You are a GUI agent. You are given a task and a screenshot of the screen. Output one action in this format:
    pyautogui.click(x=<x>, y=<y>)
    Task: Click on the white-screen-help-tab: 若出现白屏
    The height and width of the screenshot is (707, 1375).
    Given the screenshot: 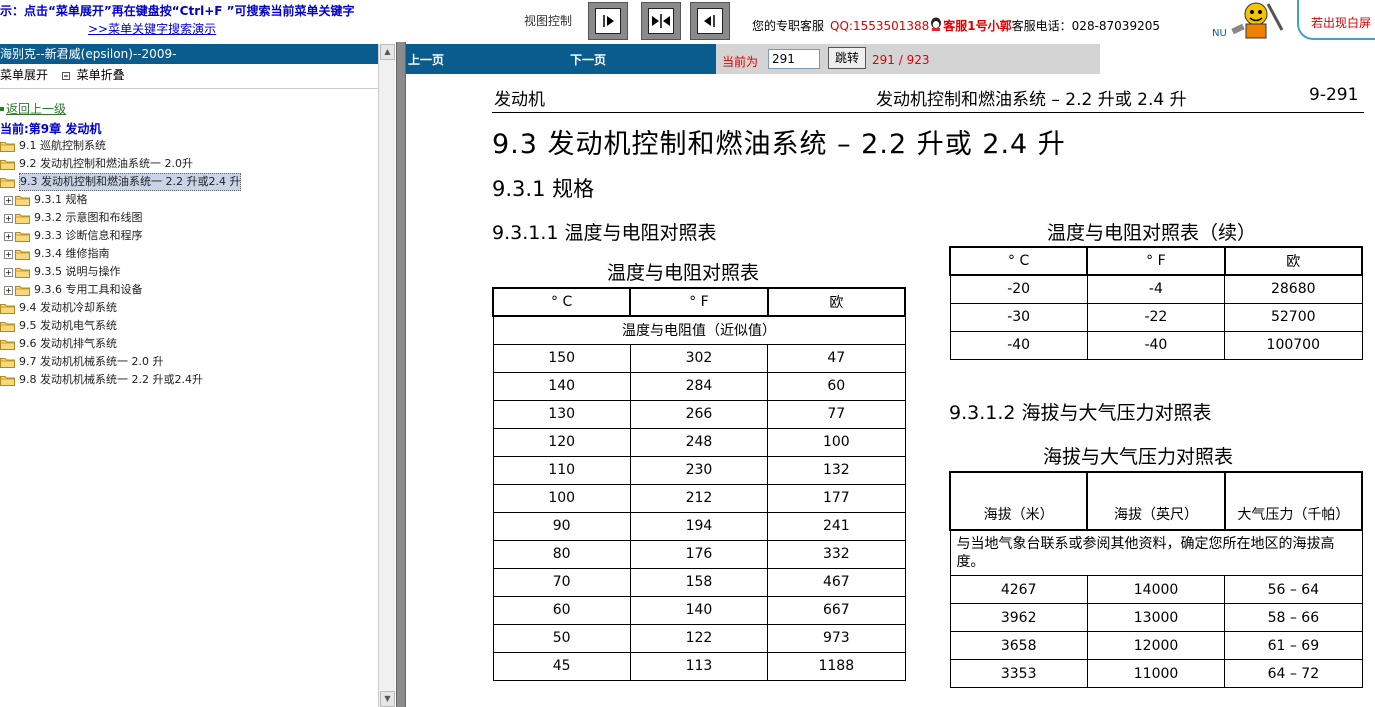 What is the action you would take?
    pyautogui.click(x=1336, y=20)
    